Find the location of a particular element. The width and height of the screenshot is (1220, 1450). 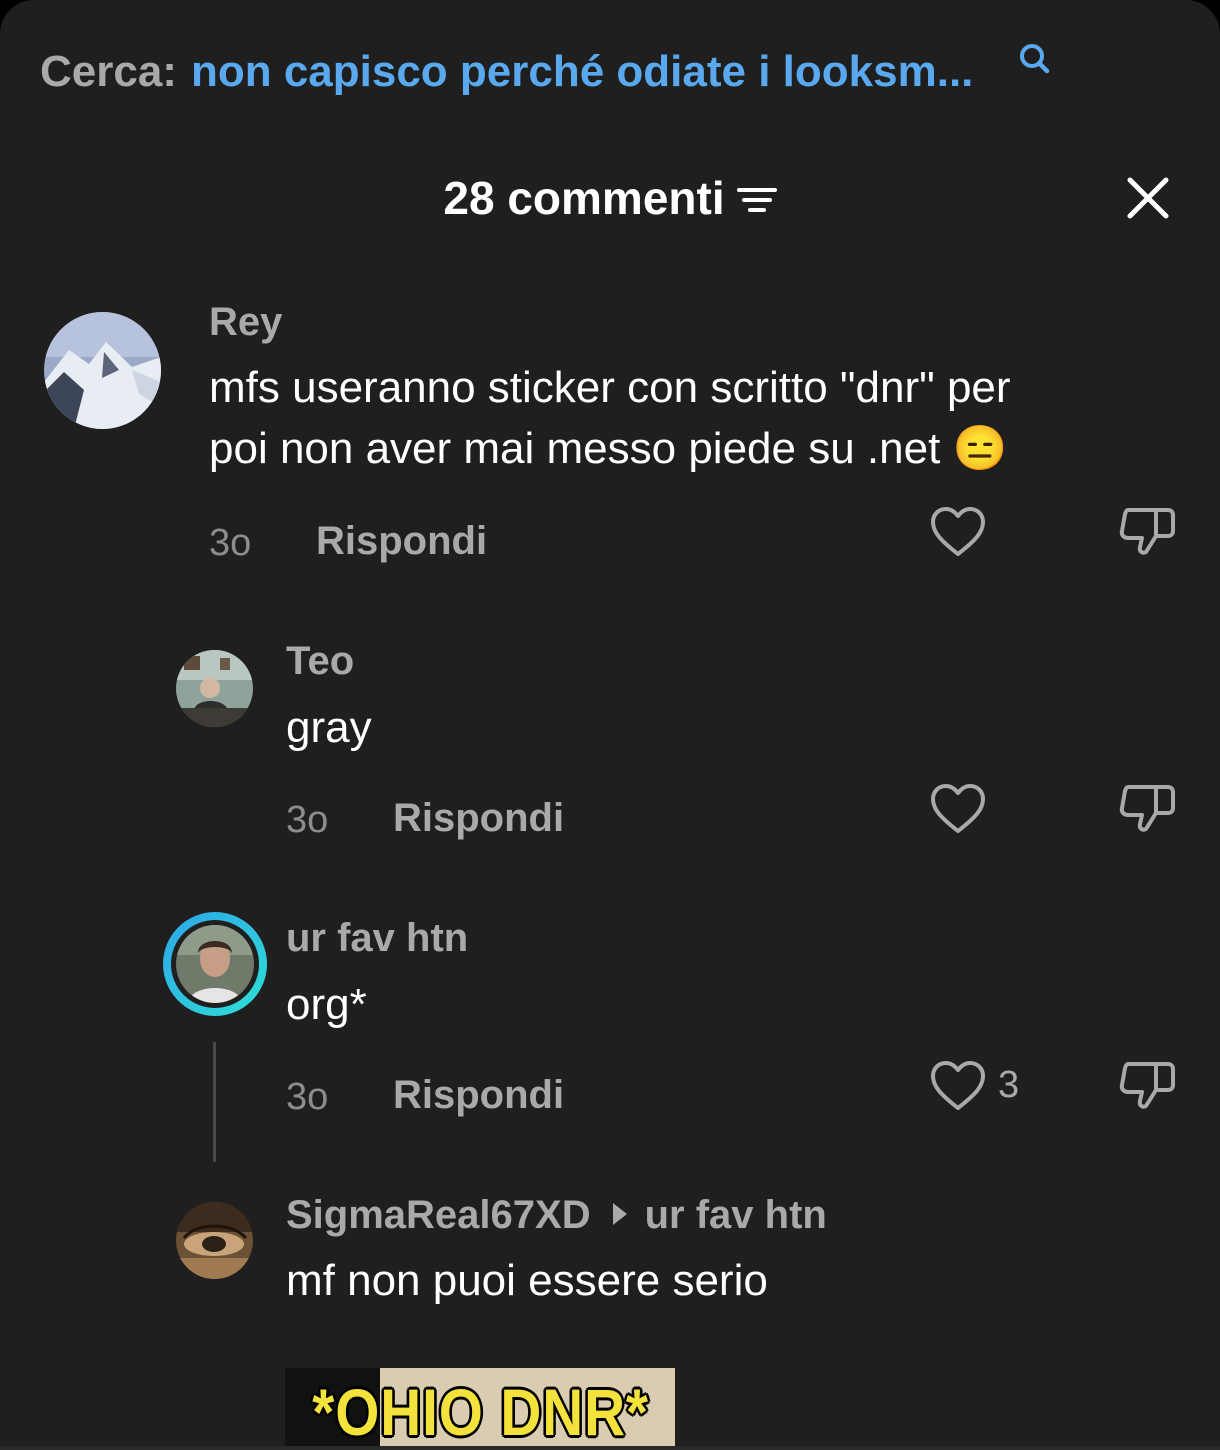

bottom-edge is located at coordinates (610, 1448).